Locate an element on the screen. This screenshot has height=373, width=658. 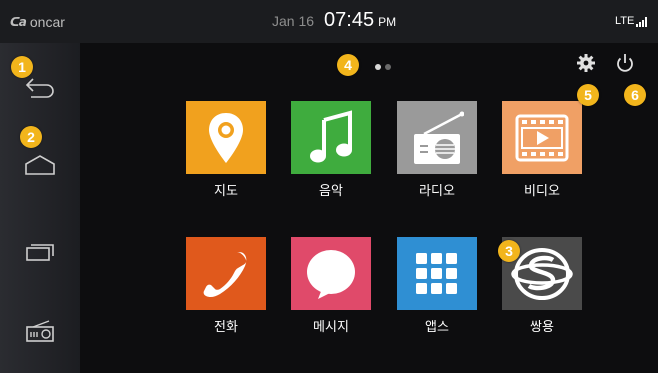
recent-apps-button is located at coordinates (40, 251).